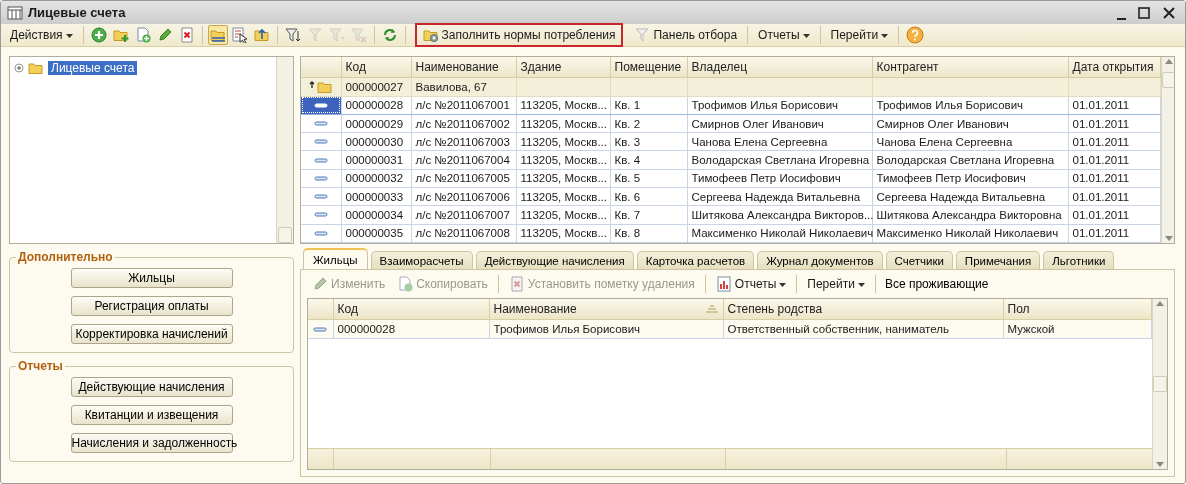 This screenshot has height=484, width=1186. What do you see at coordinates (519, 35) in the screenshot?
I see `fill-norms-button: Заполнить нормы потребления` at bounding box center [519, 35].